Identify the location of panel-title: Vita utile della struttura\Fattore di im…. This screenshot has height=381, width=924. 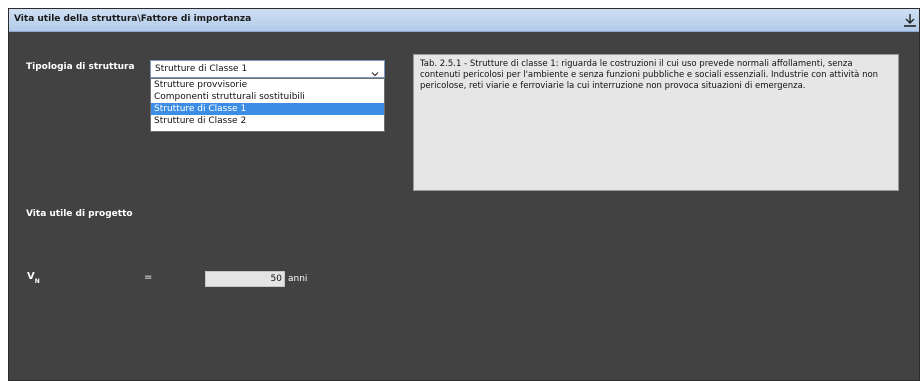
(133, 19).